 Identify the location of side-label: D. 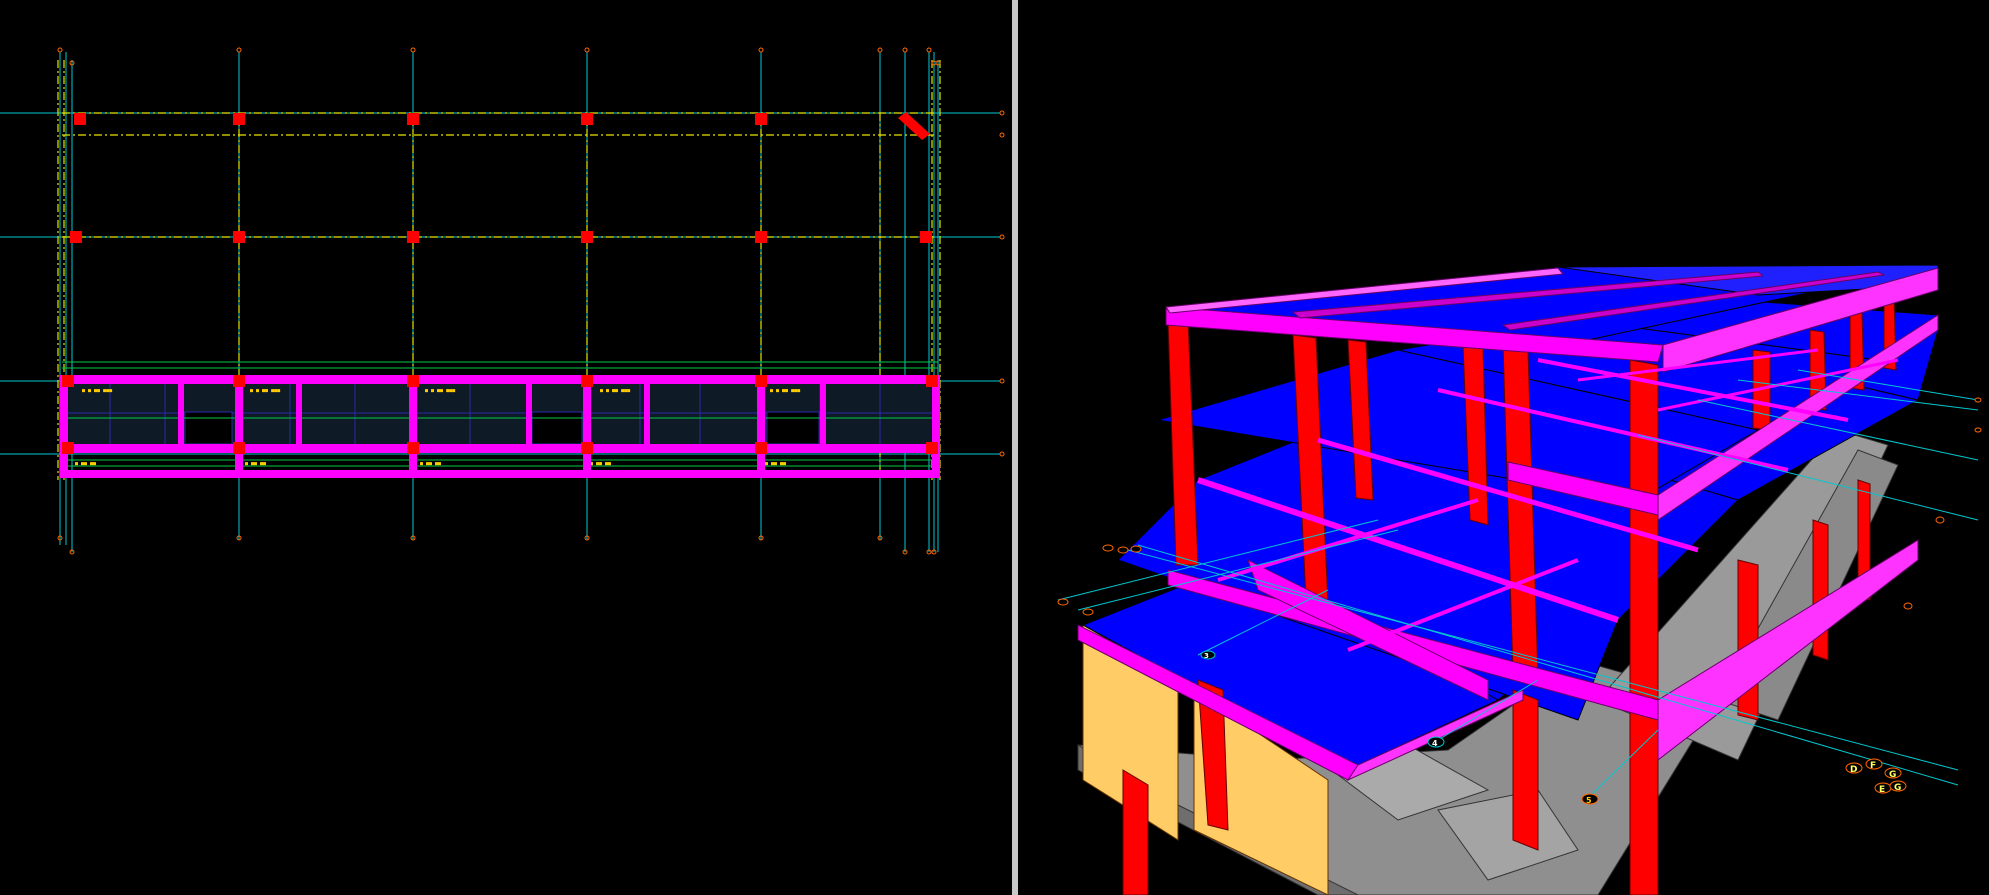
(1853, 770).